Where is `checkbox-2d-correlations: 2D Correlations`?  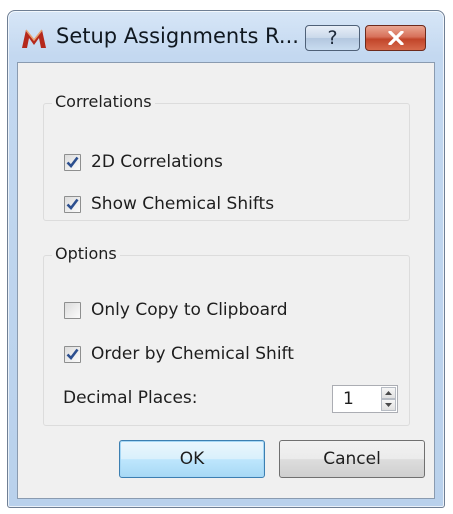
checkbox-2d-correlations: 2D Correlations is located at coordinates (143, 162).